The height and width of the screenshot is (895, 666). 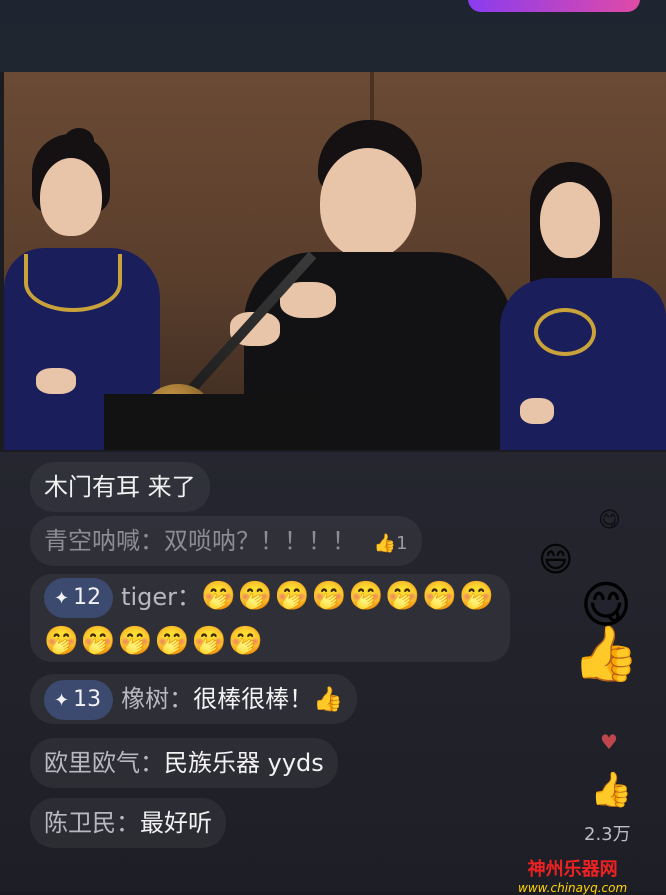 I want to click on music-stand, so click(x=216, y=422).